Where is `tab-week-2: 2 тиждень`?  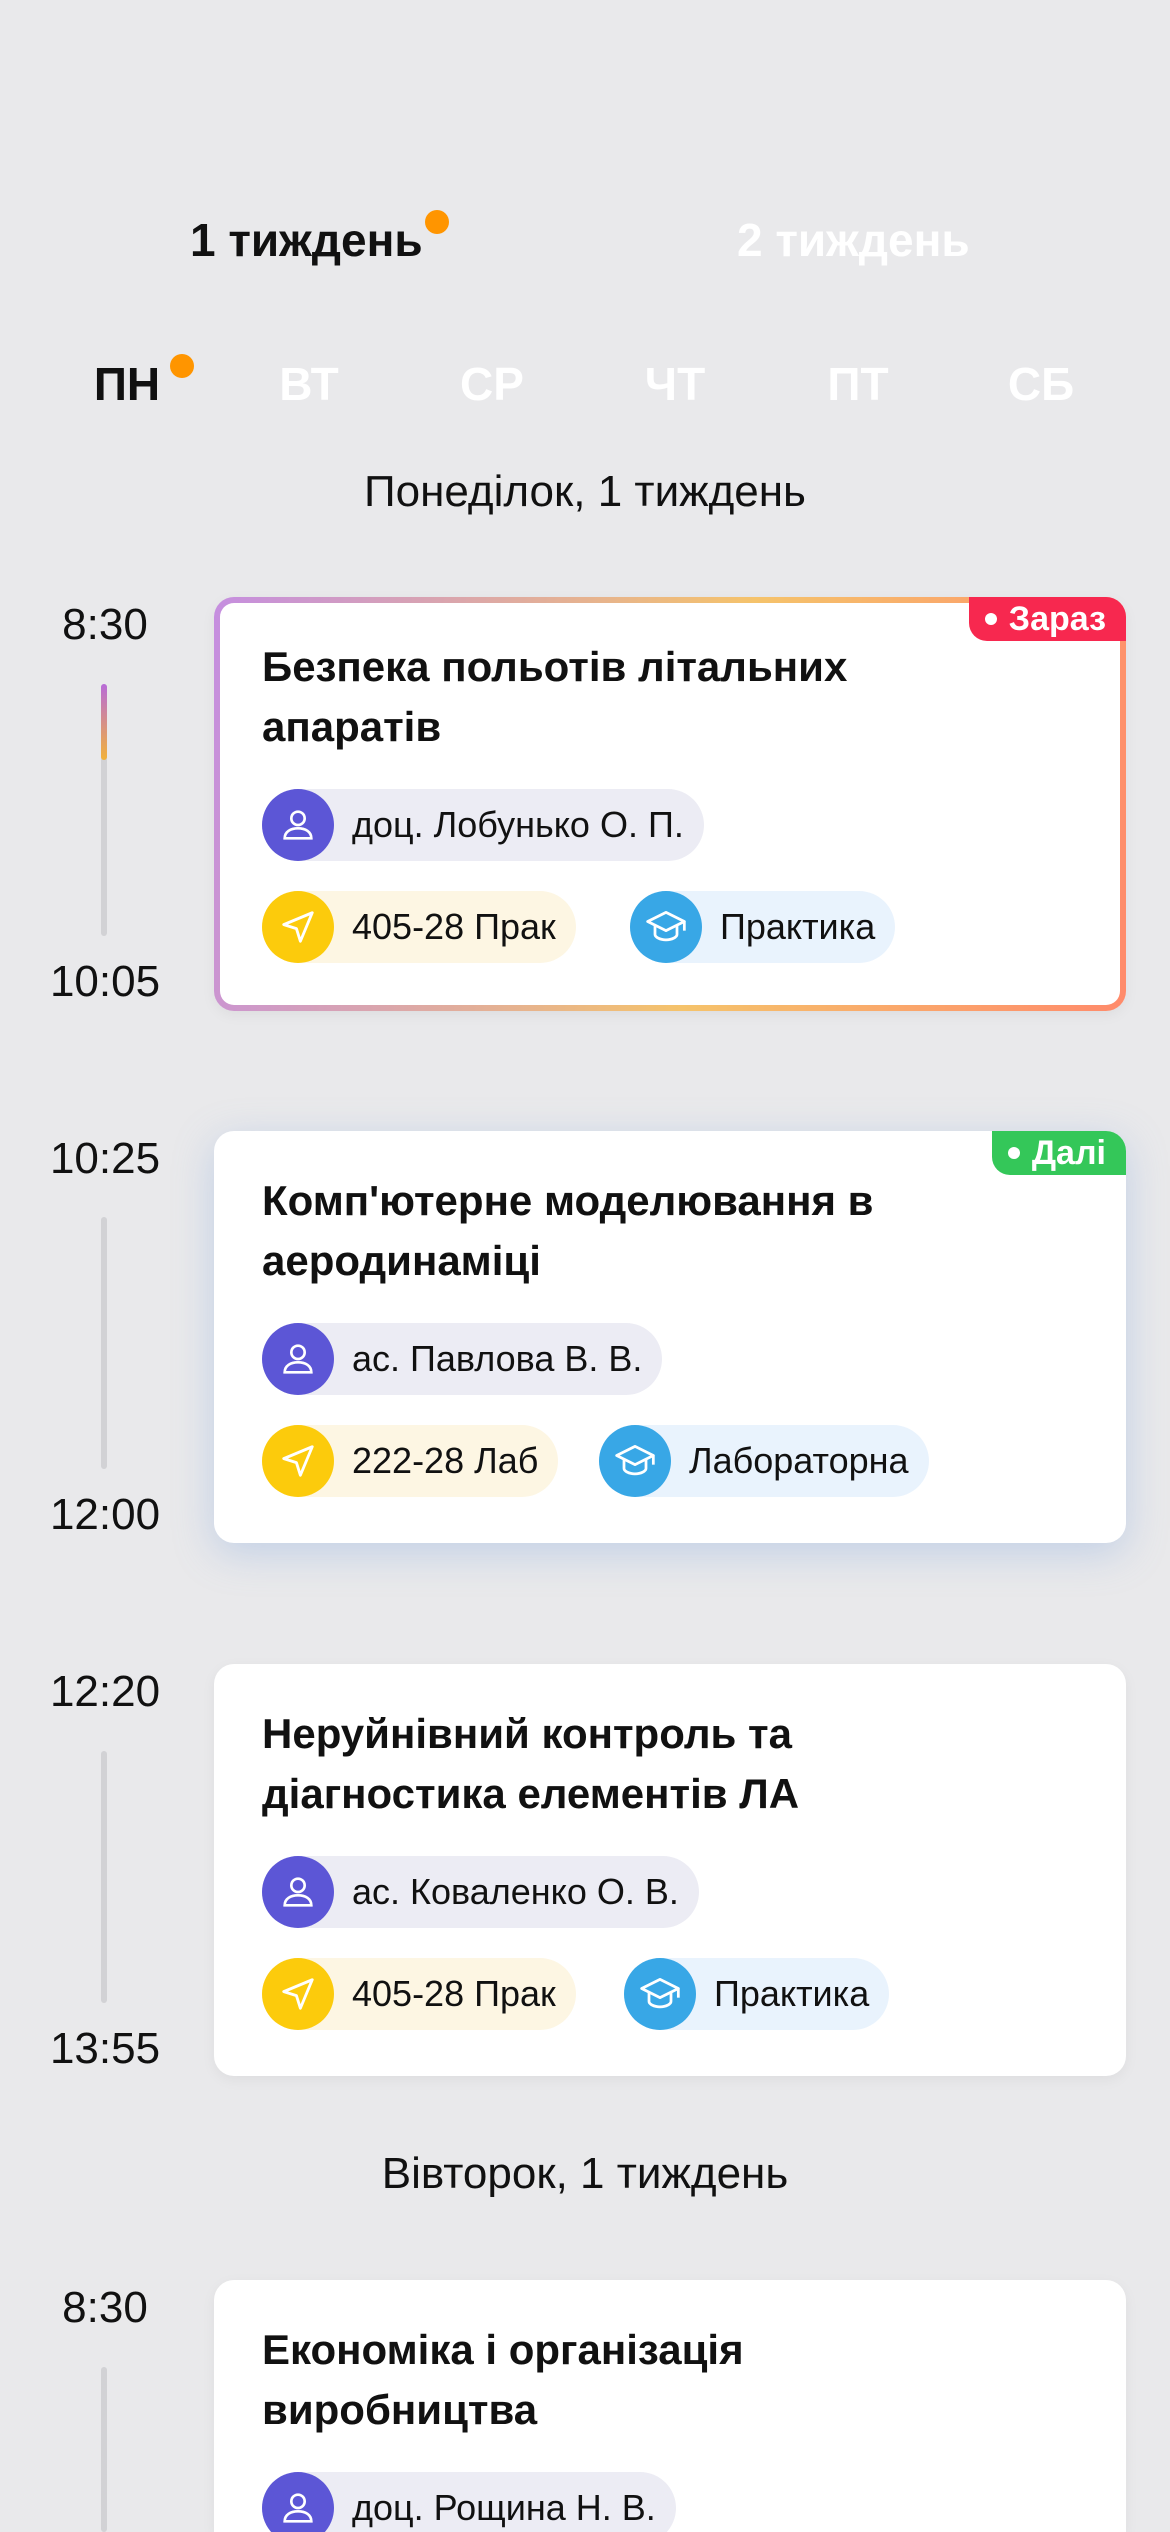
tab-week-2: 2 тиждень is located at coordinates (853, 240).